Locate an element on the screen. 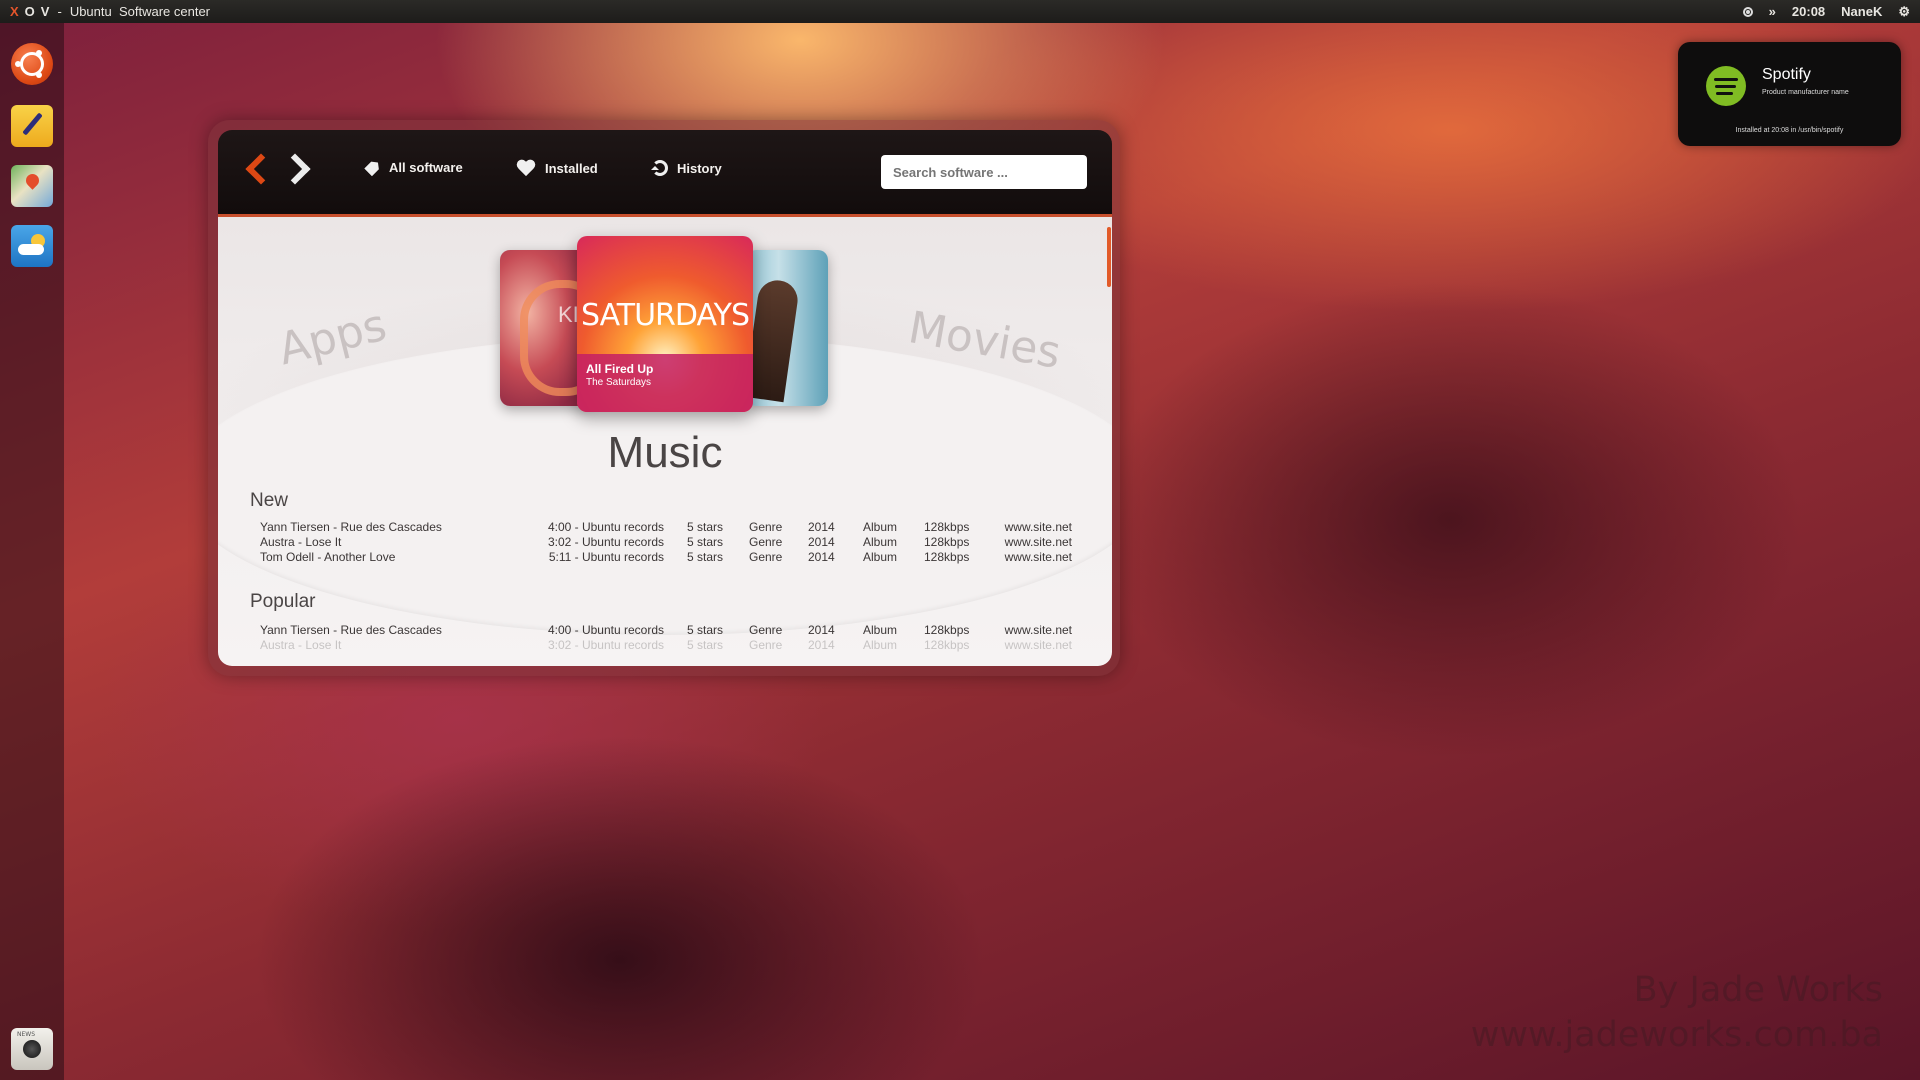  refresh-icon is located at coordinates (659, 168).